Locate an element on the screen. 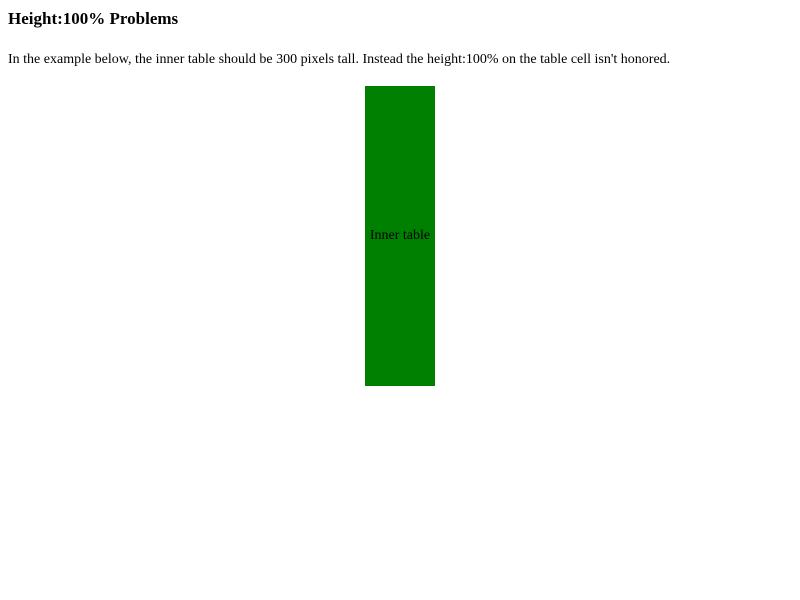  inner-table: Inner table is located at coordinates (400, 236).